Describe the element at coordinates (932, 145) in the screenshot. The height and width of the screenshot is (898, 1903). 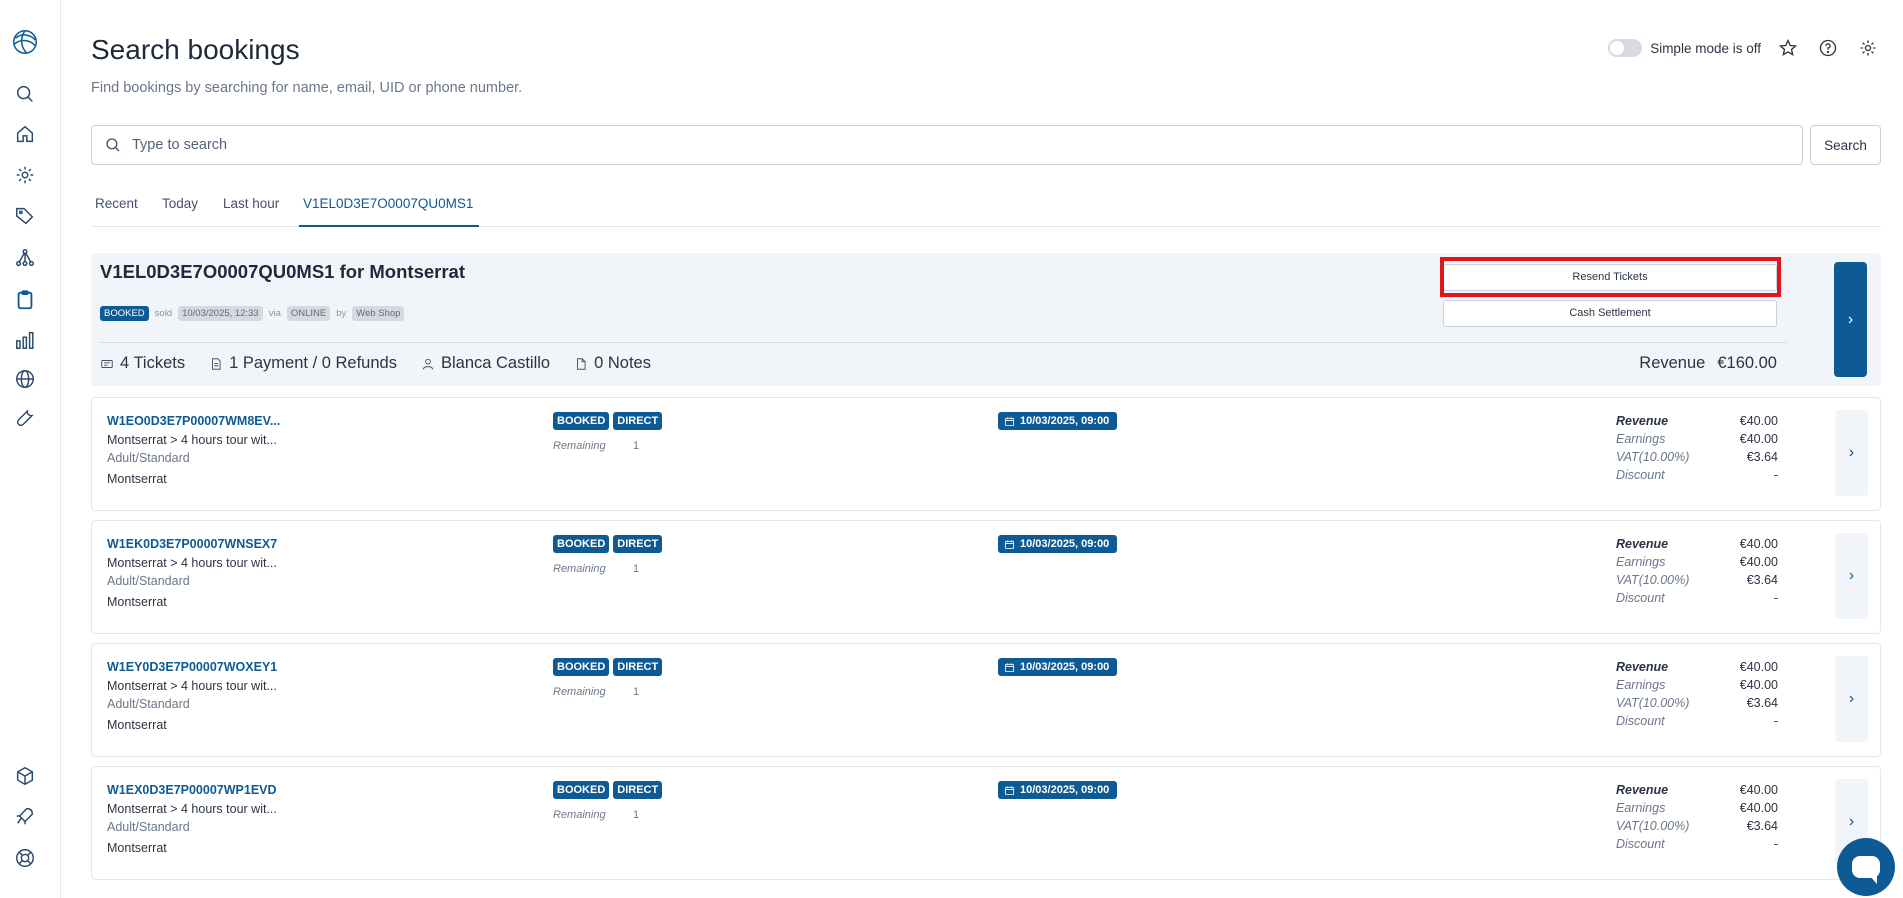
I see `search-input` at that location.